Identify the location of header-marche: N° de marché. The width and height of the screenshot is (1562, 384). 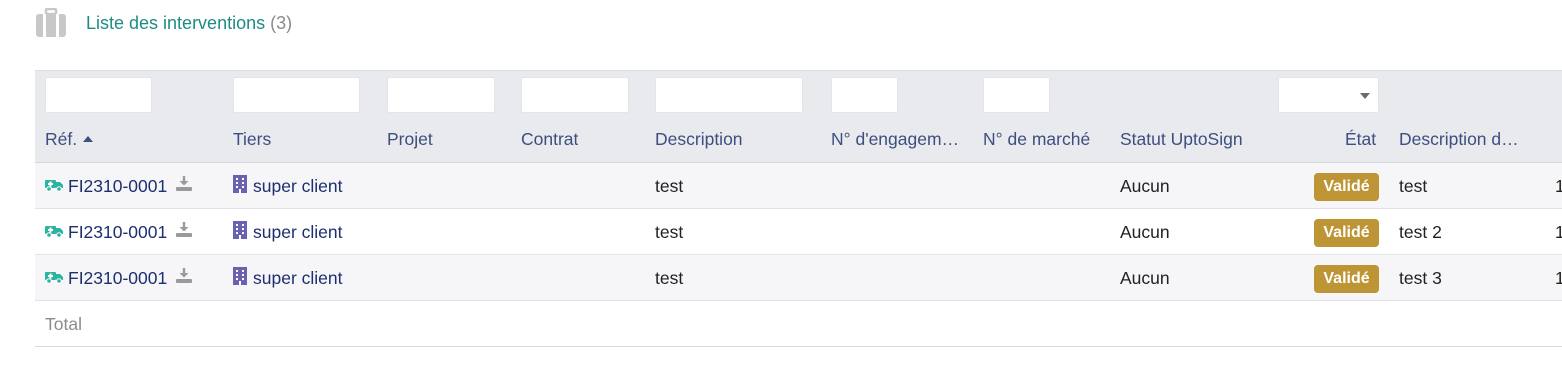
(1036, 139).